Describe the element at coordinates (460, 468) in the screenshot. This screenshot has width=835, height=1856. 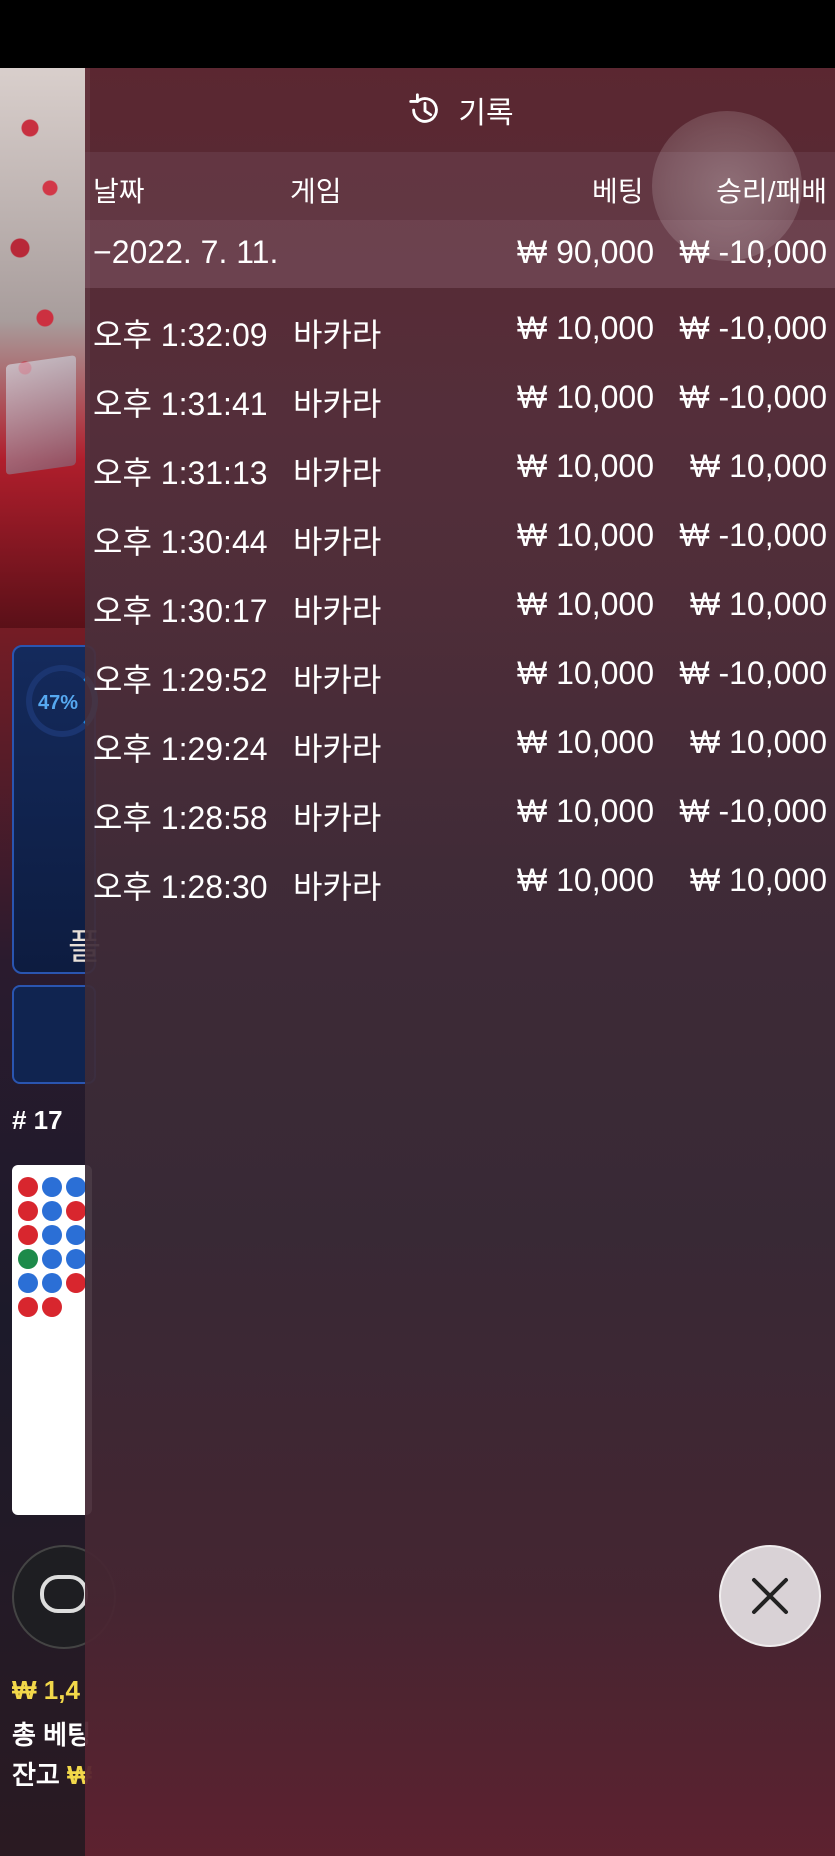
I see `history-row: 오후 1:31:13 바카라 ₩ 10,000 ₩ 10,000` at that location.